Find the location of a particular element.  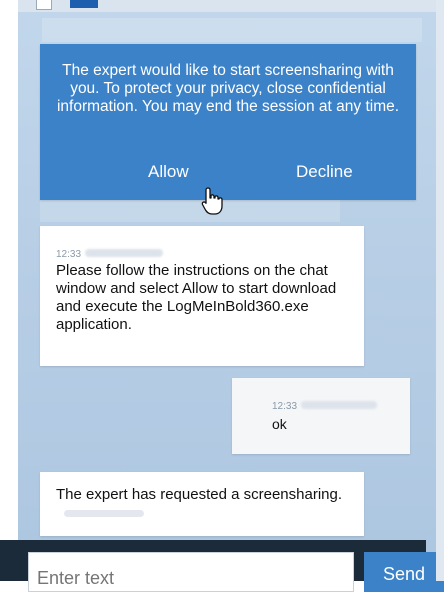

scrollbar is located at coordinates (440, 290).